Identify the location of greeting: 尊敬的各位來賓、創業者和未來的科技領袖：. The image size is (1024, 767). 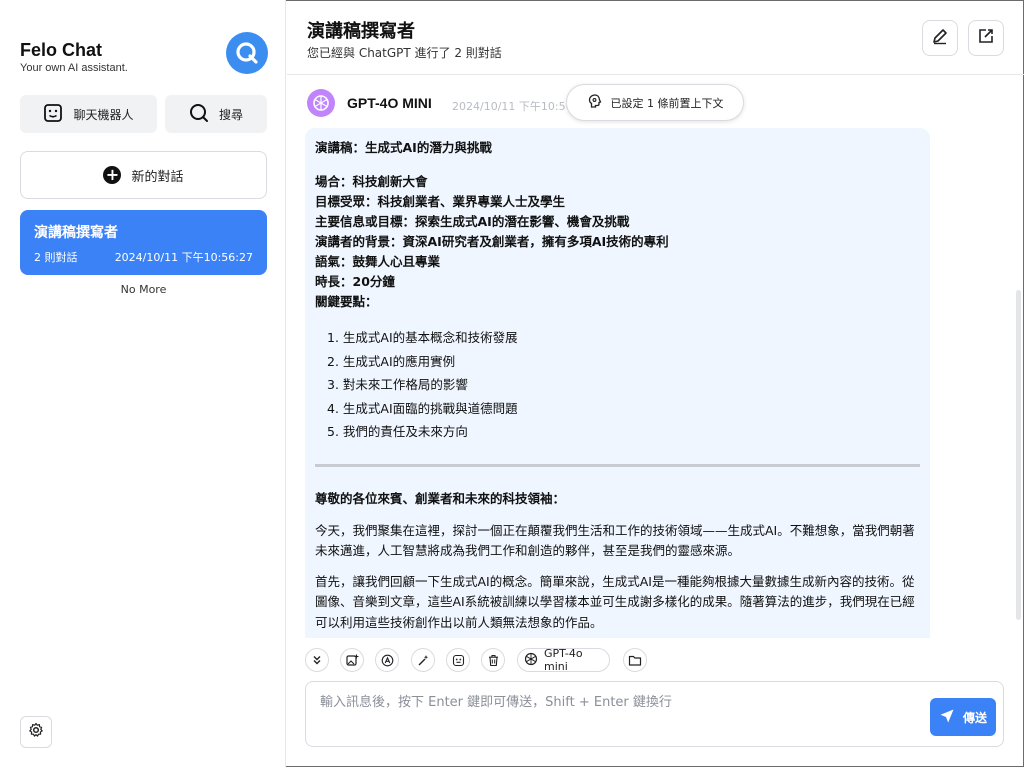
(440, 498).